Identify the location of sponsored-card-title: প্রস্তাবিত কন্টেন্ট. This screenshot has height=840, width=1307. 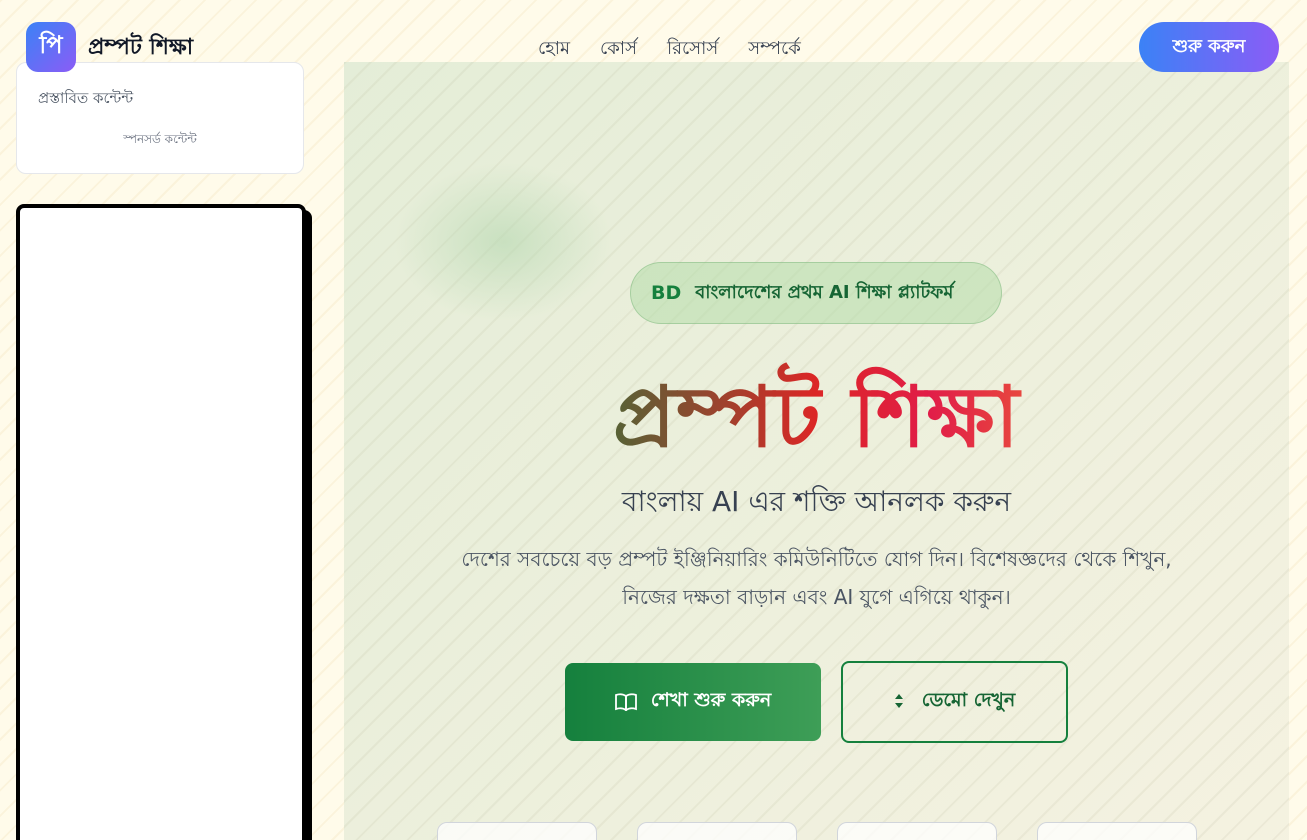
(86, 98).